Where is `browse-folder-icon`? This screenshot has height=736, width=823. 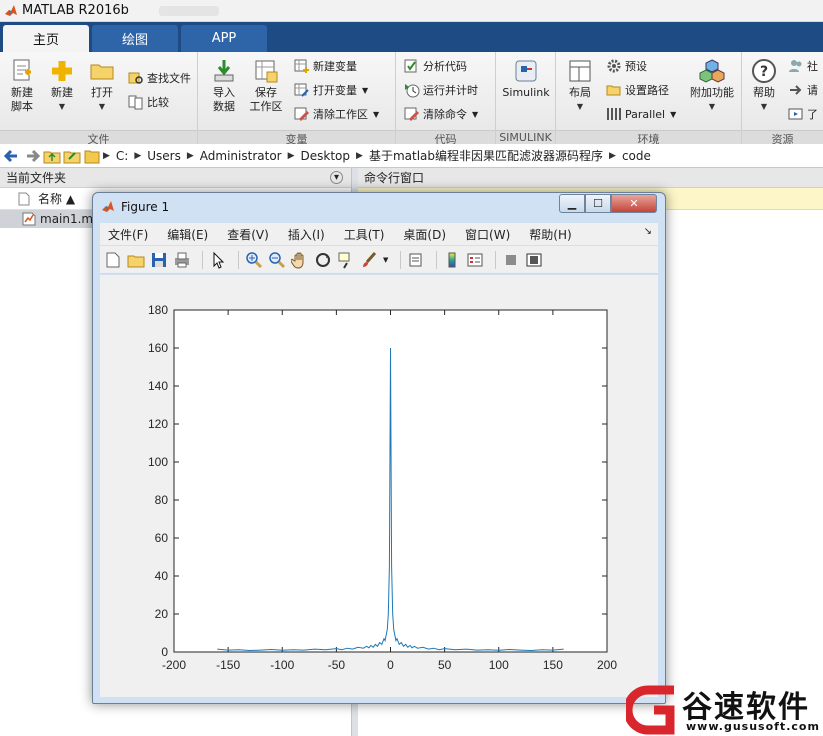 browse-folder-icon is located at coordinates (72, 156).